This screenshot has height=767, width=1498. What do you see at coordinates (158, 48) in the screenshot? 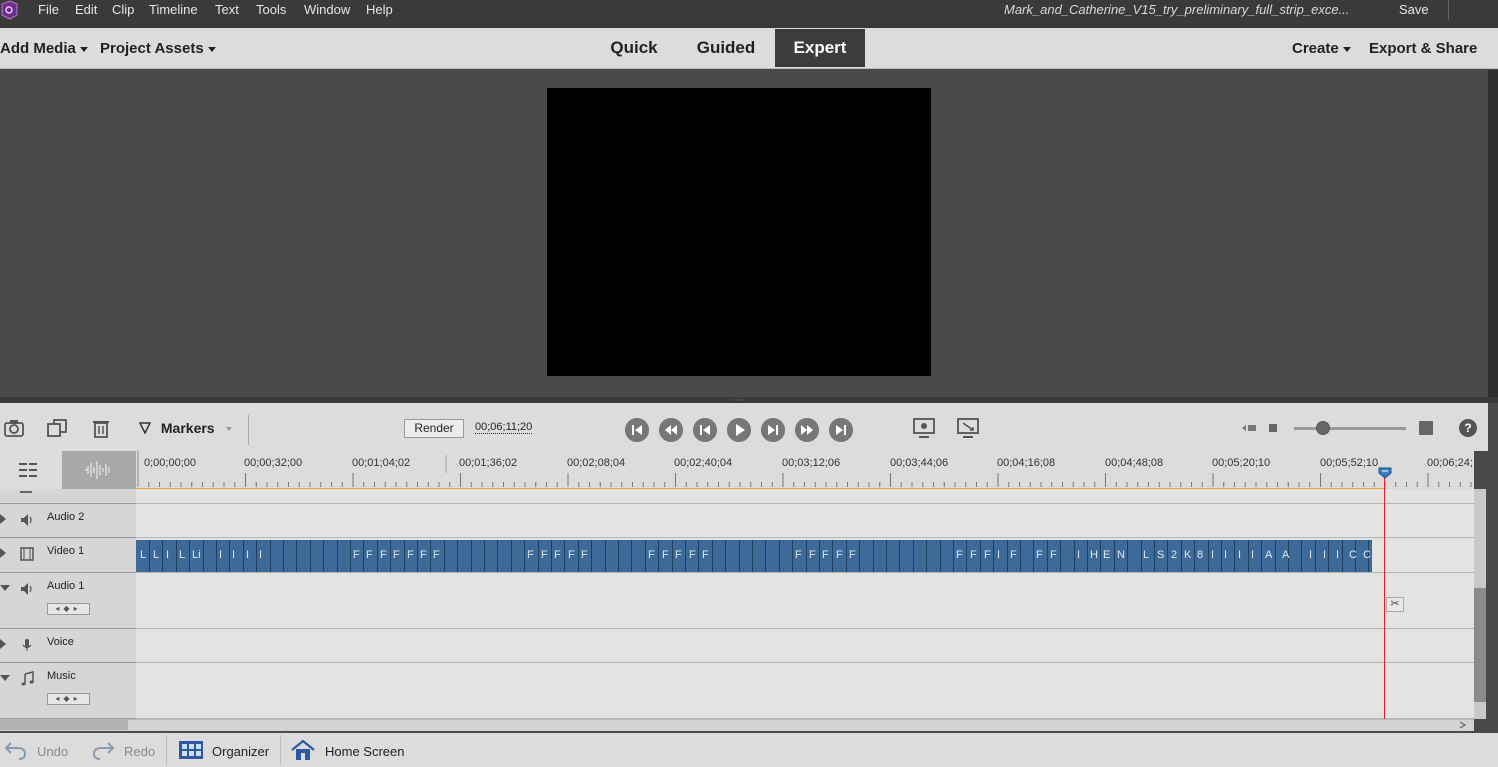
I see `project-assets-button: Project Assets` at bounding box center [158, 48].